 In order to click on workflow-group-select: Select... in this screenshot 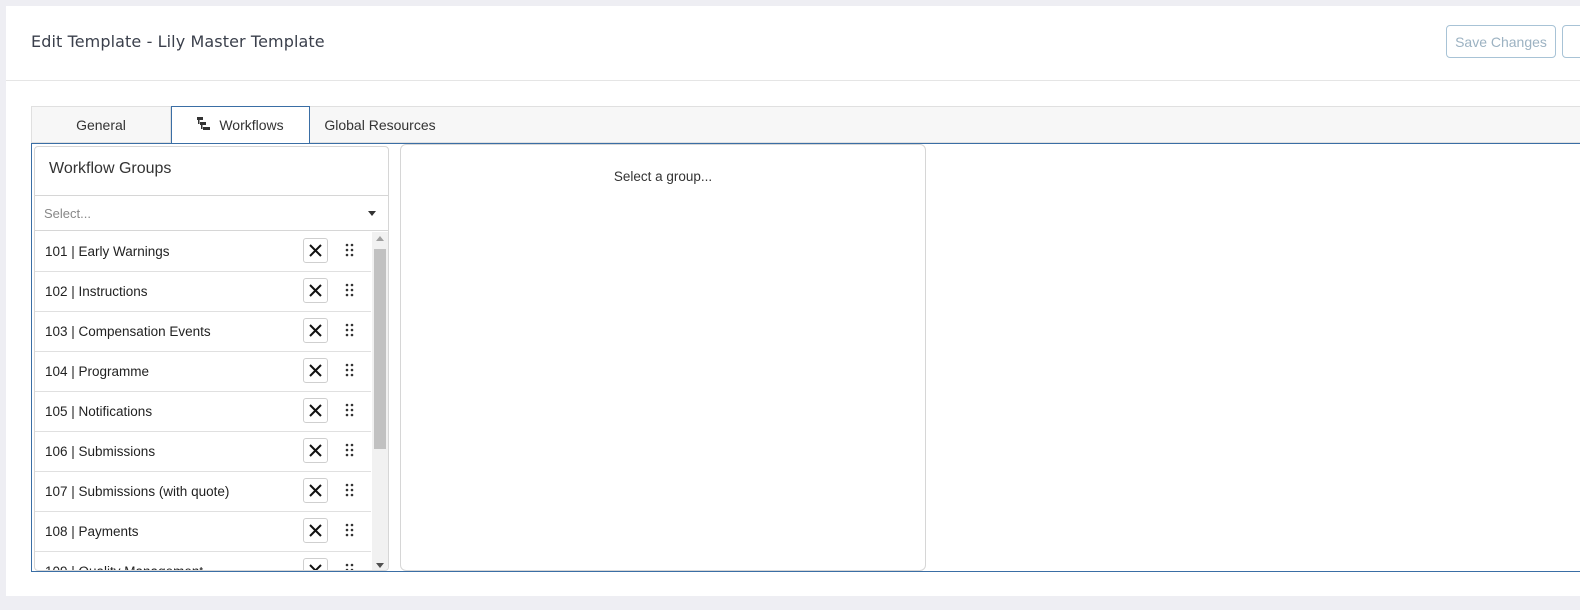, I will do `click(211, 213)`.